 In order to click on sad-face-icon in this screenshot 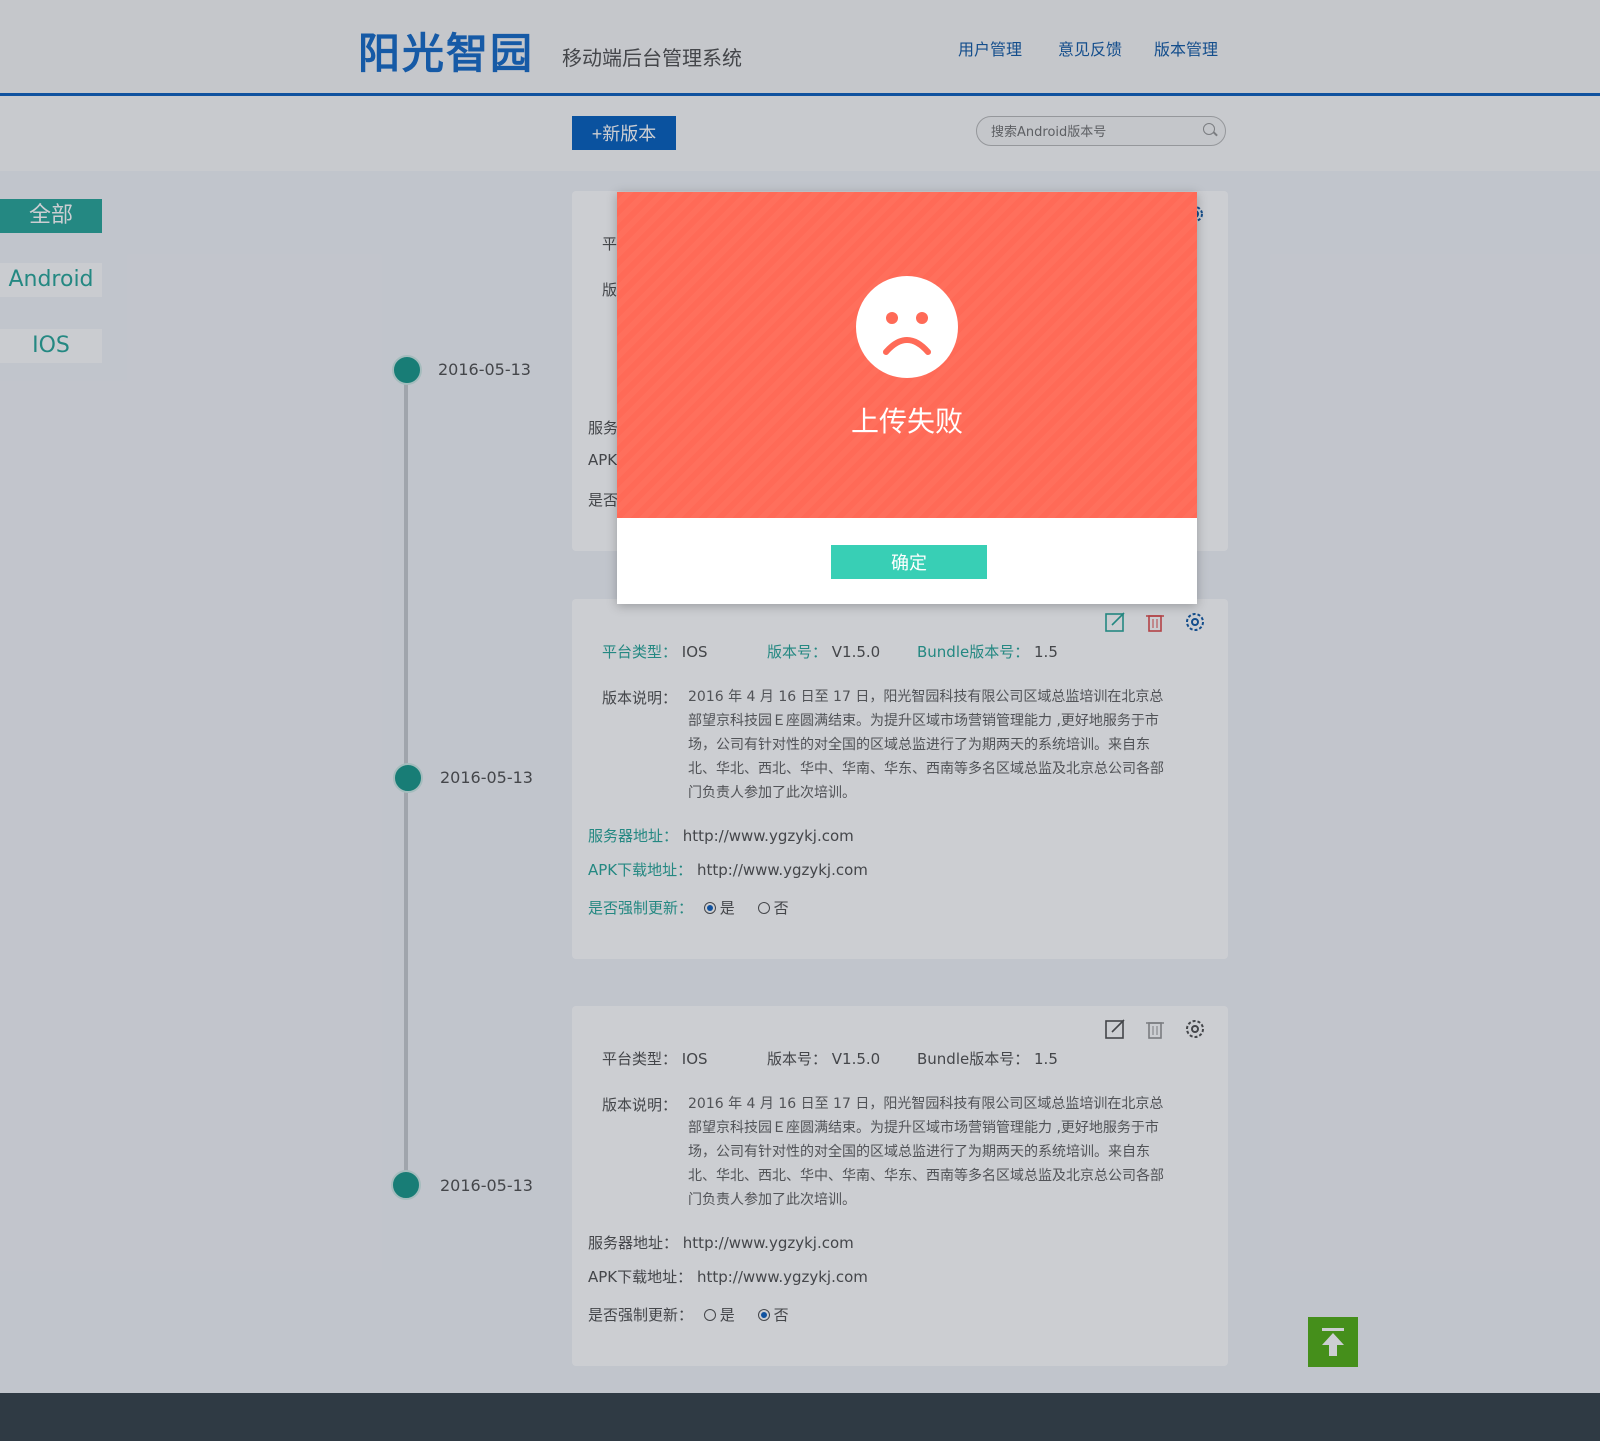, I will do `click(907, 327)`.